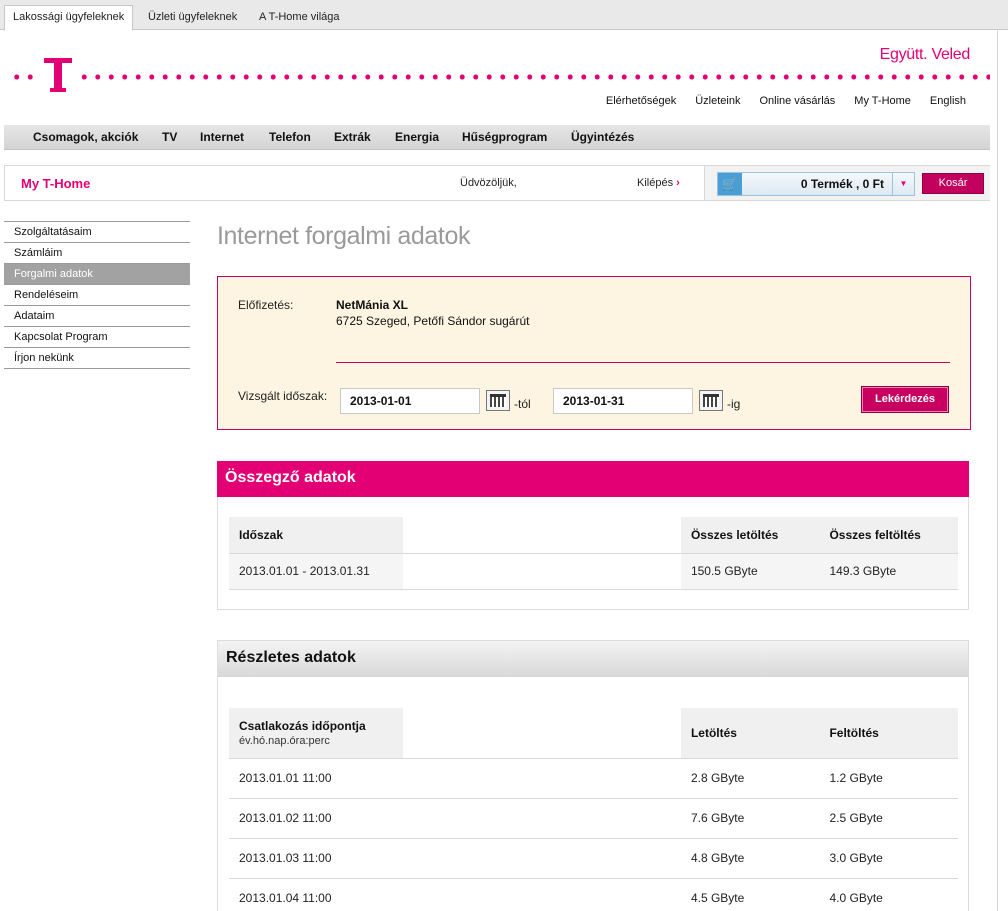 The height and width of the screenshot is (911, 1008). I want to click on summary-title: Összegző adatok, so click(593, 479).